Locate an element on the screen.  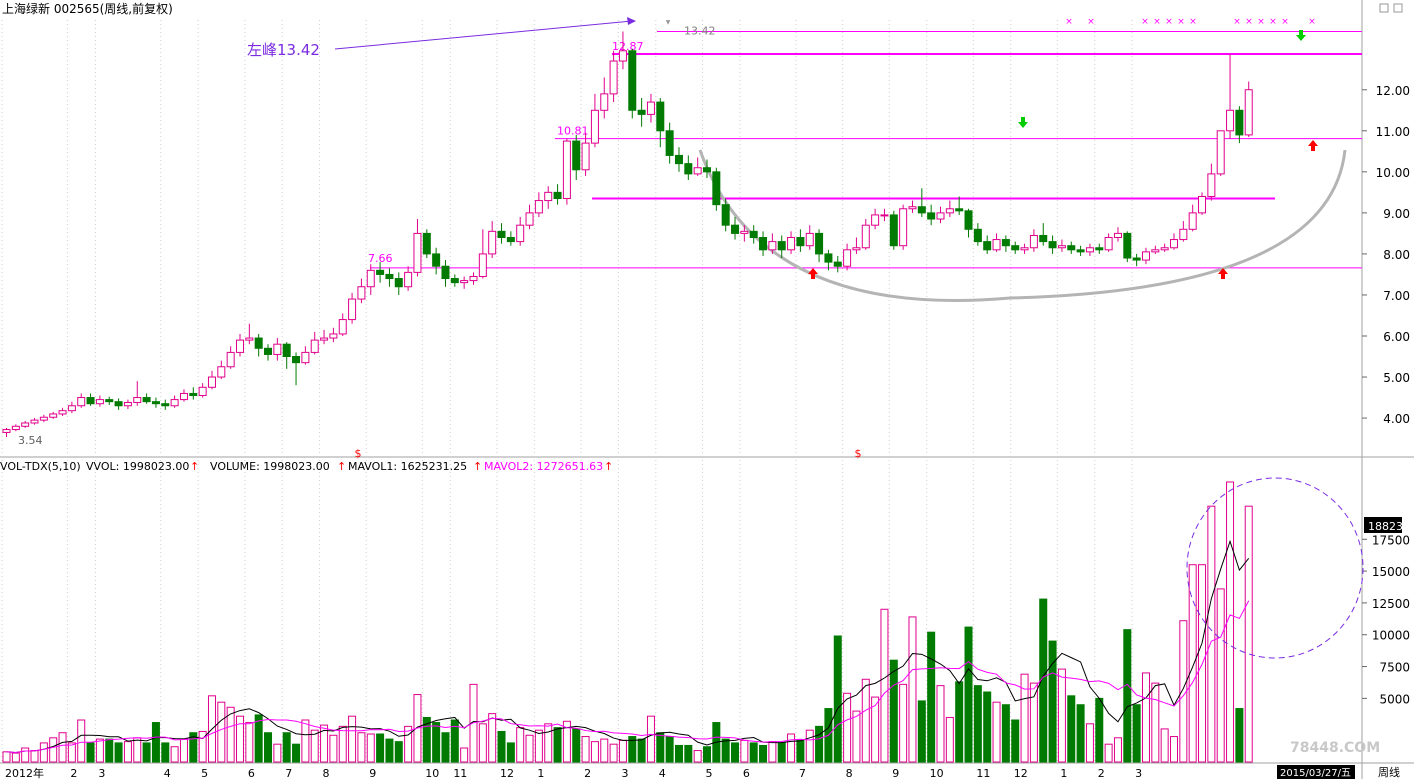
rounded-bottom-arc is located at coordinates (1022, 225).